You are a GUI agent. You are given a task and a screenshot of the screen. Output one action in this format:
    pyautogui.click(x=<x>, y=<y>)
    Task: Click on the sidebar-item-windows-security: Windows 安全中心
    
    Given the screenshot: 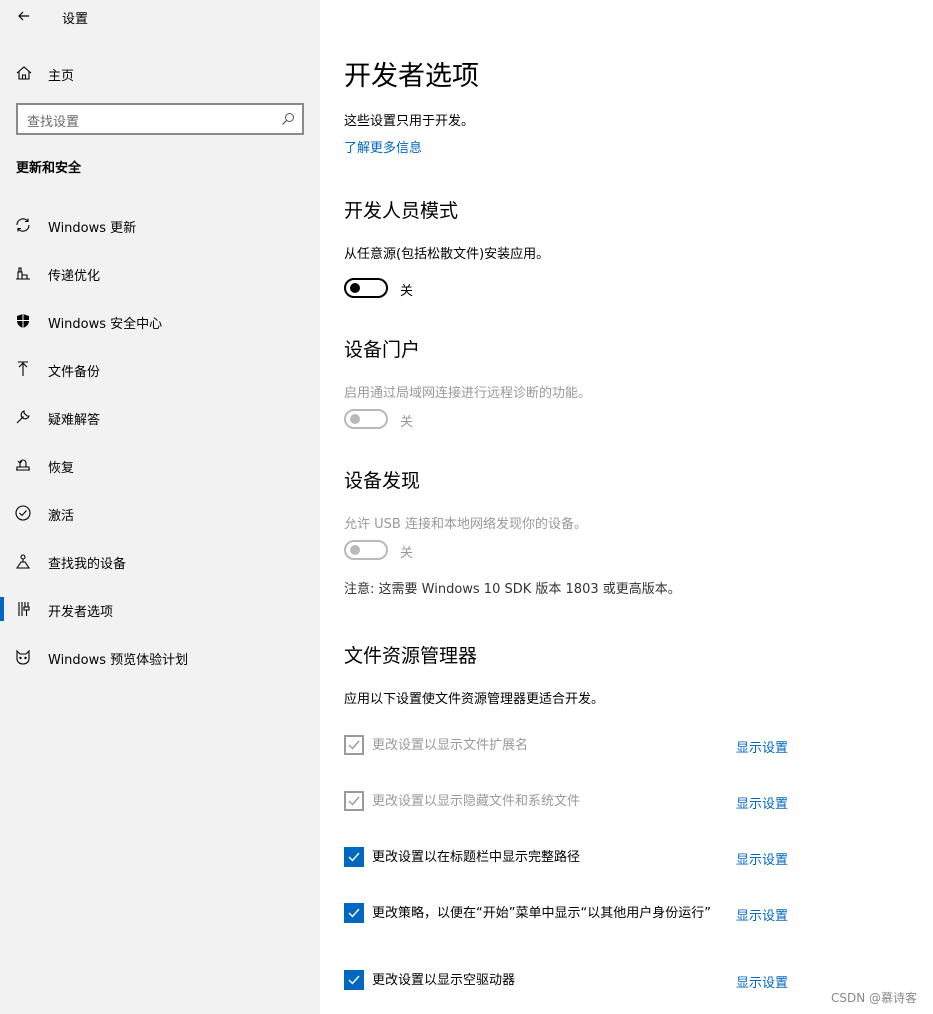 What is the action you would take?
    pyautogui.click(x=160, y=321)
    